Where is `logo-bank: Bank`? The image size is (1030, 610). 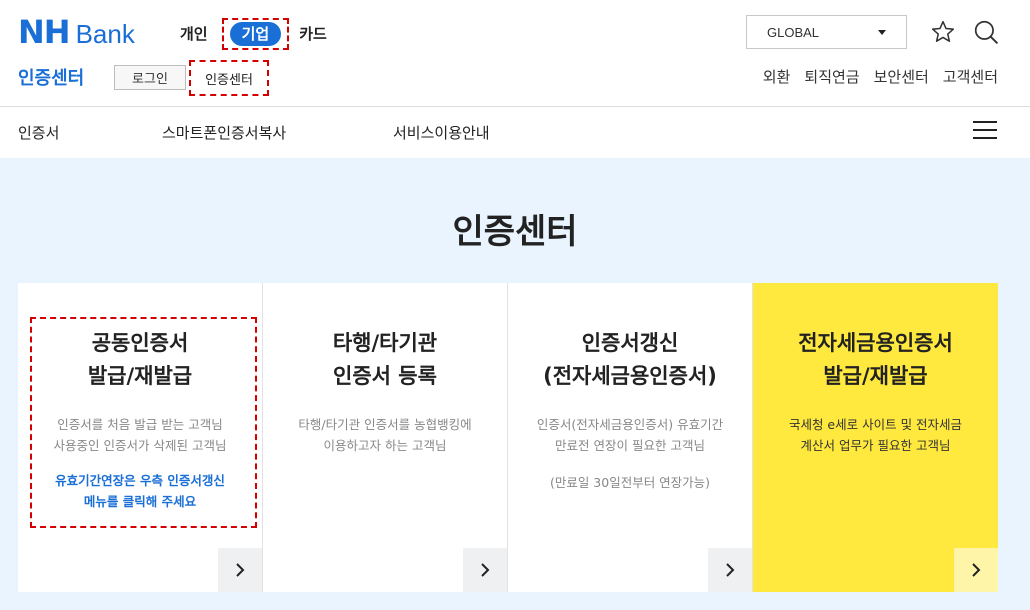
logo-bank: Bank is located at coordinates (105, 34).